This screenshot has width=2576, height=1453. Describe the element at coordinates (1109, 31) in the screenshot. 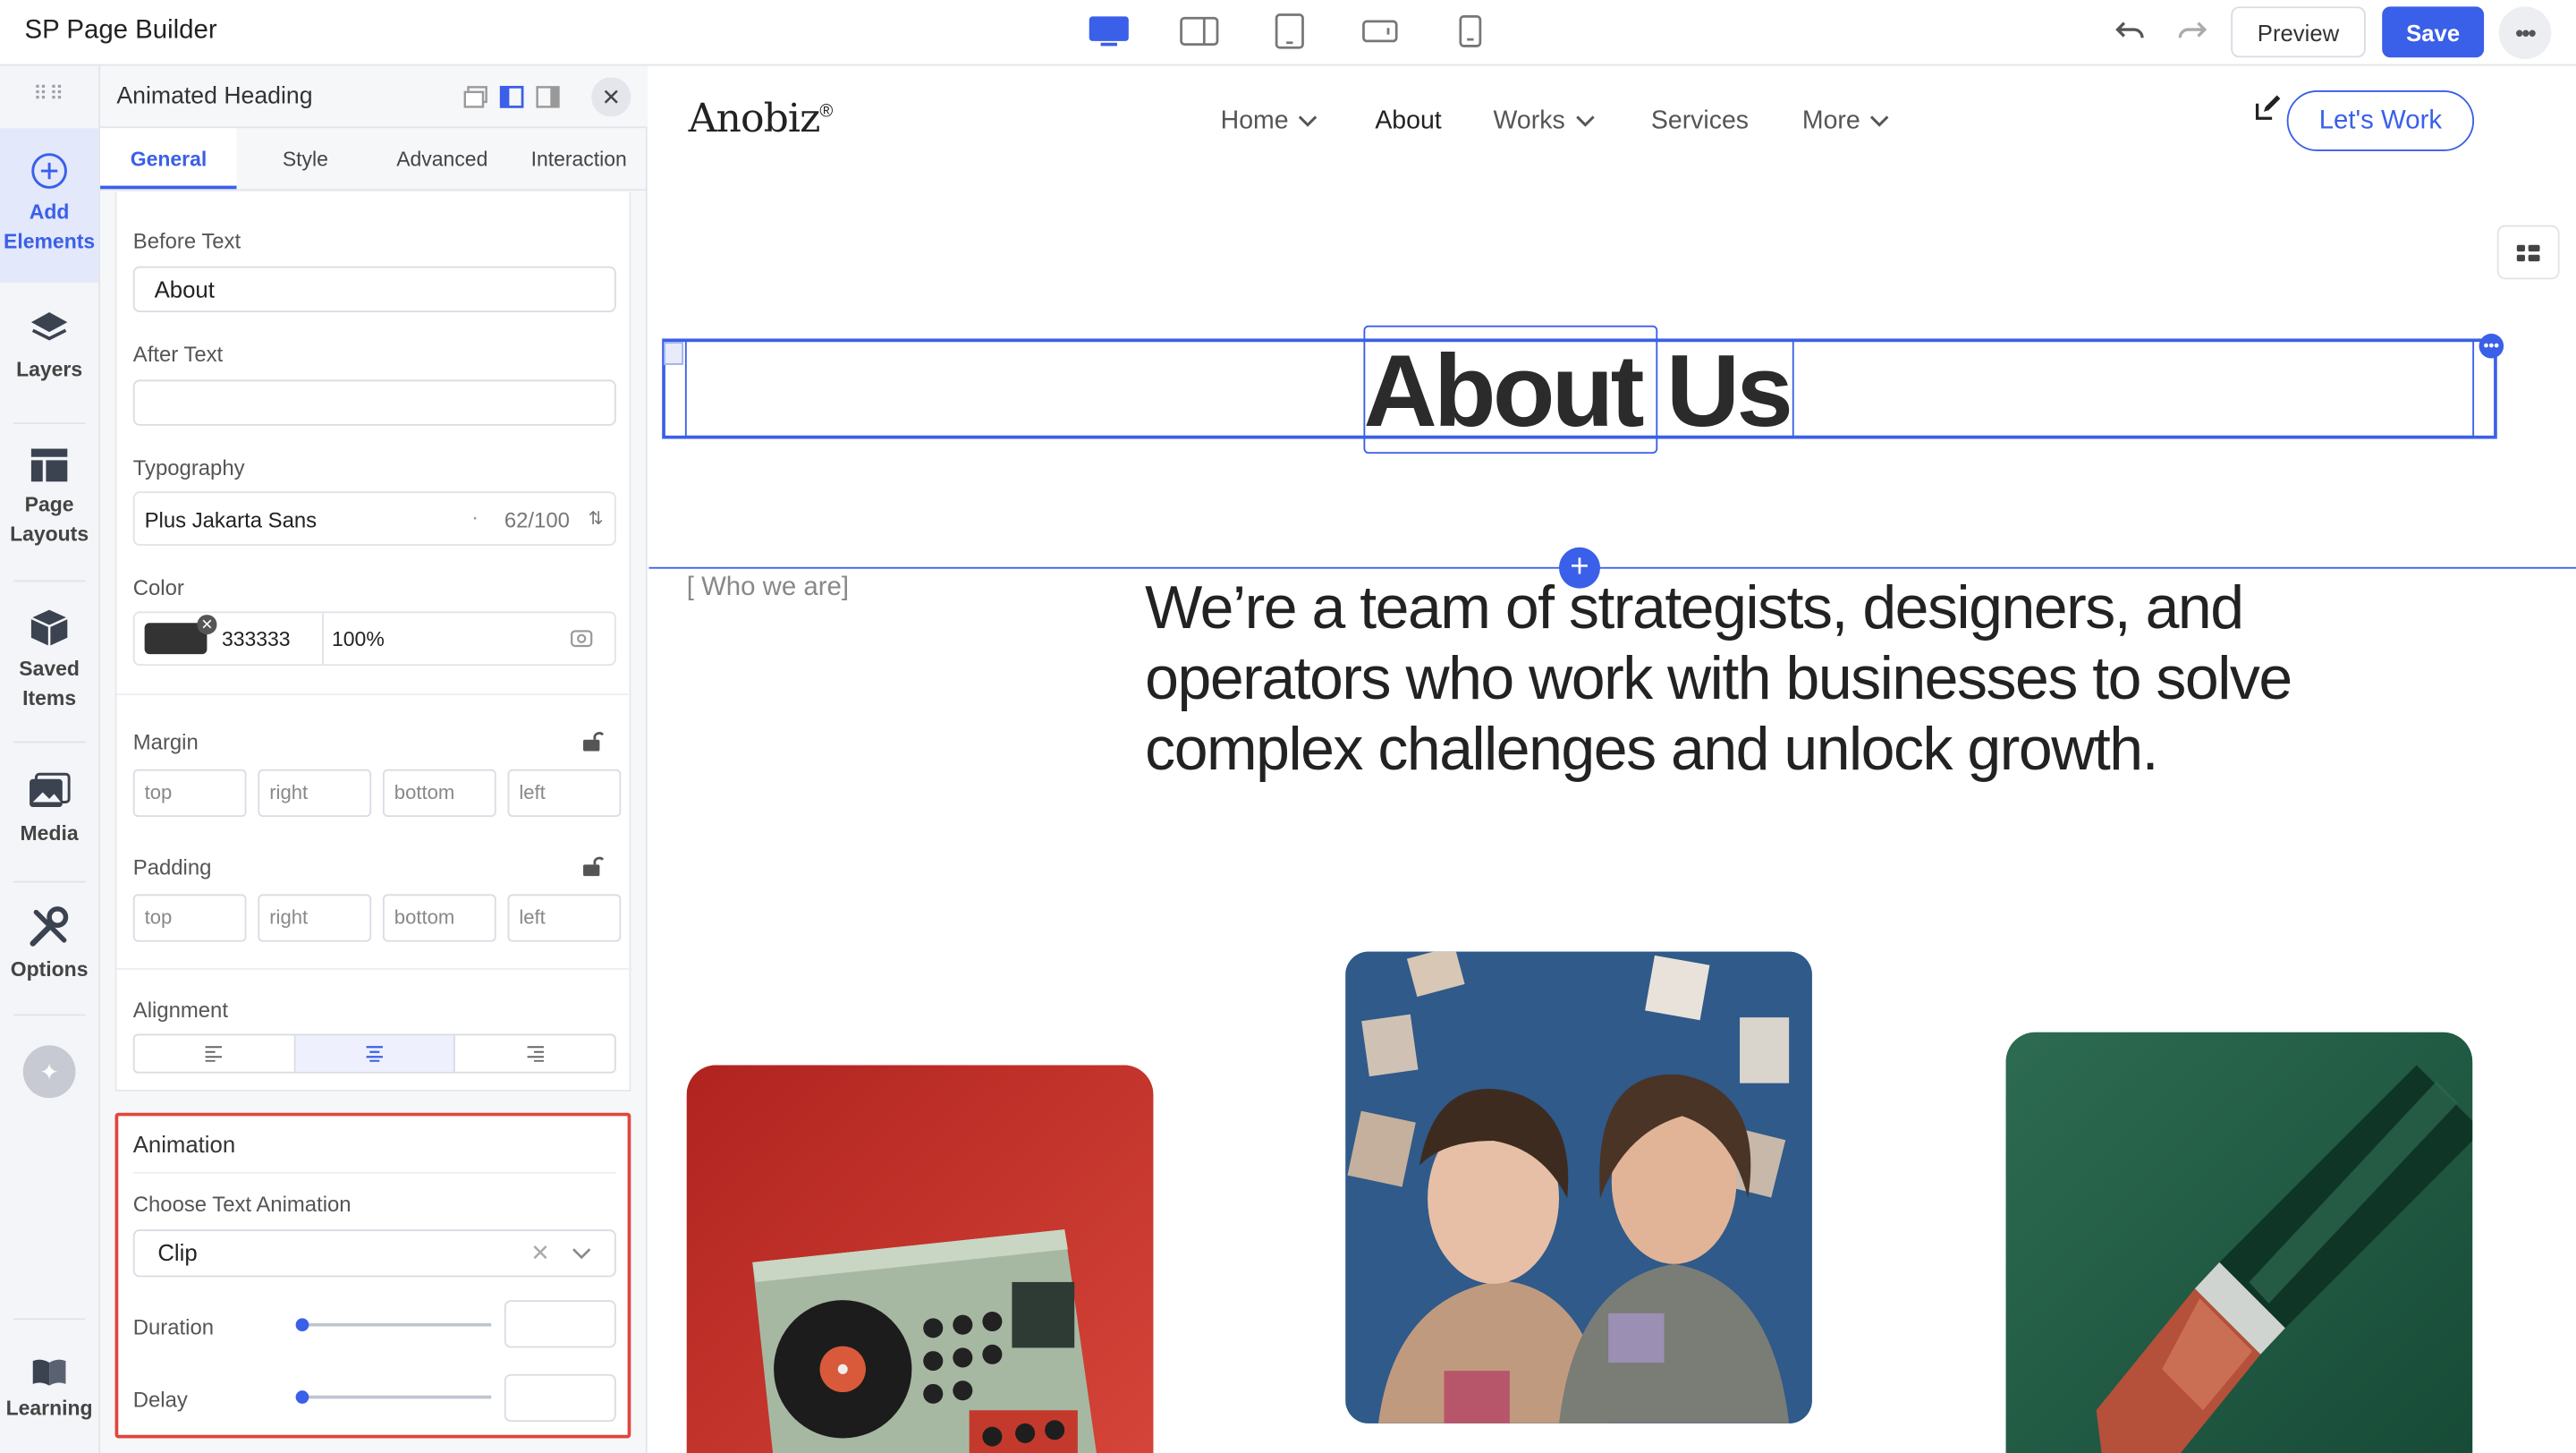

I see `desktop-view-icon` at that location.